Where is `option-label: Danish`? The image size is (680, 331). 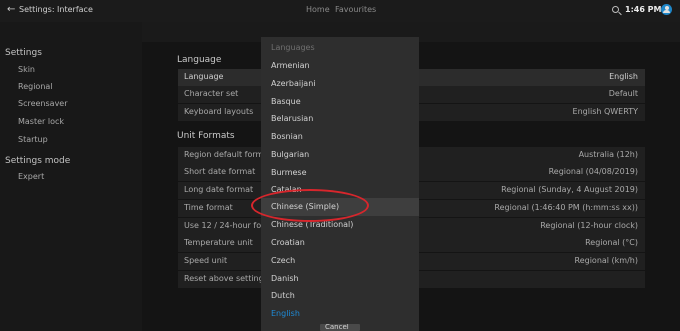
option-label: Danish is located at coordinates (285, 278).